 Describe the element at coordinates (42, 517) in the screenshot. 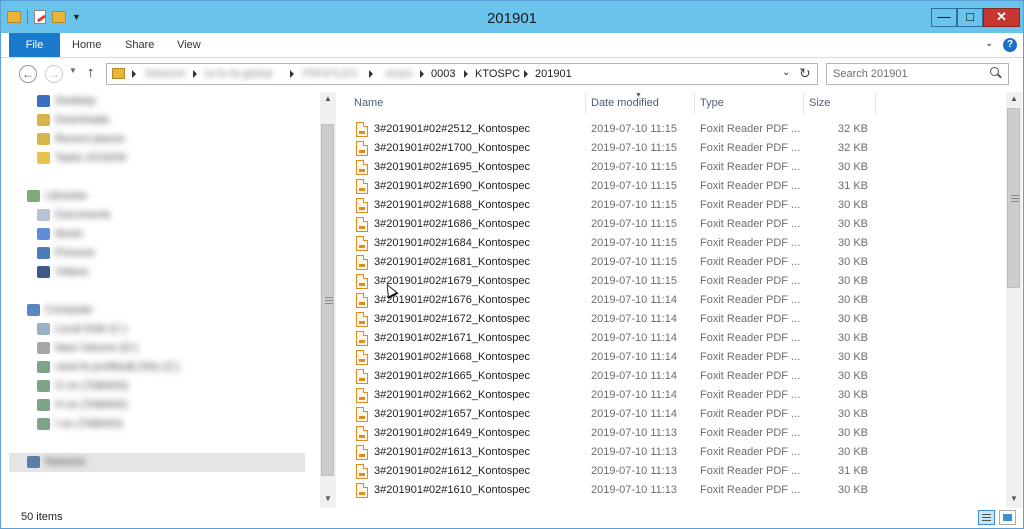

I see `item-count: 50 items` at that location.